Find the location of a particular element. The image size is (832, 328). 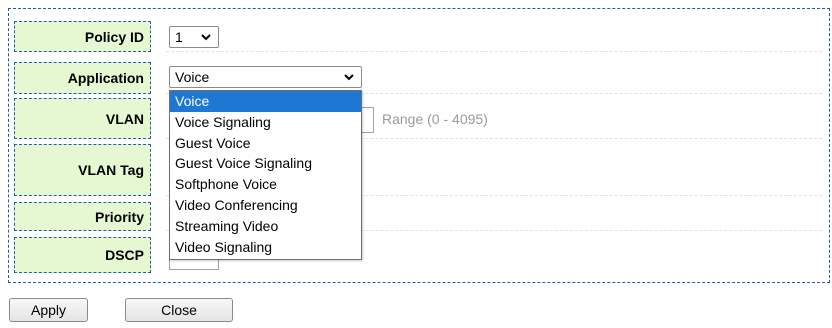

priority-row: Priority is located at coordinates (418, 216).